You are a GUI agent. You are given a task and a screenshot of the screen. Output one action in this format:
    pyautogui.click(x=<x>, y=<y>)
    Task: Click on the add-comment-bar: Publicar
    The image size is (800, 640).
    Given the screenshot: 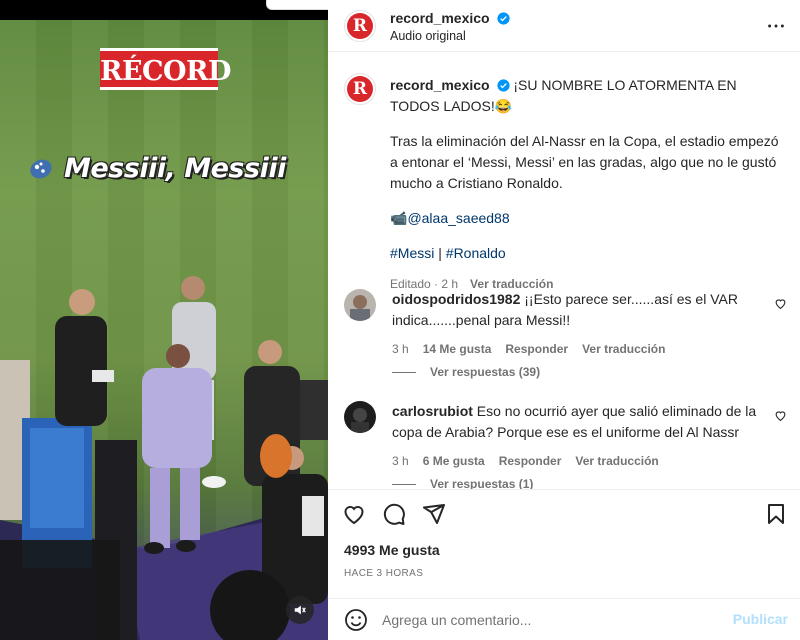 What is the action you would take?
    pyautogui.click(x=564, y=619)
    